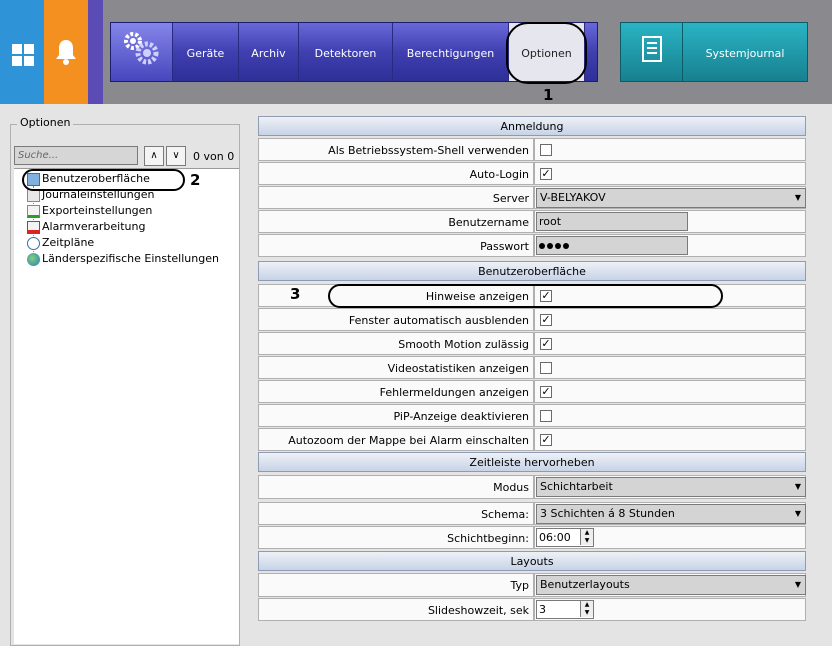  What do you see at coordinates (546, 416) in the screenshot?
I see `pip-checkbox` at bounding box center [546, 416].